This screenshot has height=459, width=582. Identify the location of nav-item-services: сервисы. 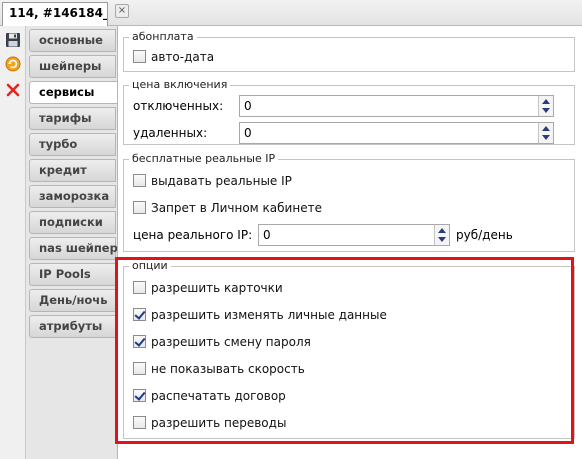
(74, 92).